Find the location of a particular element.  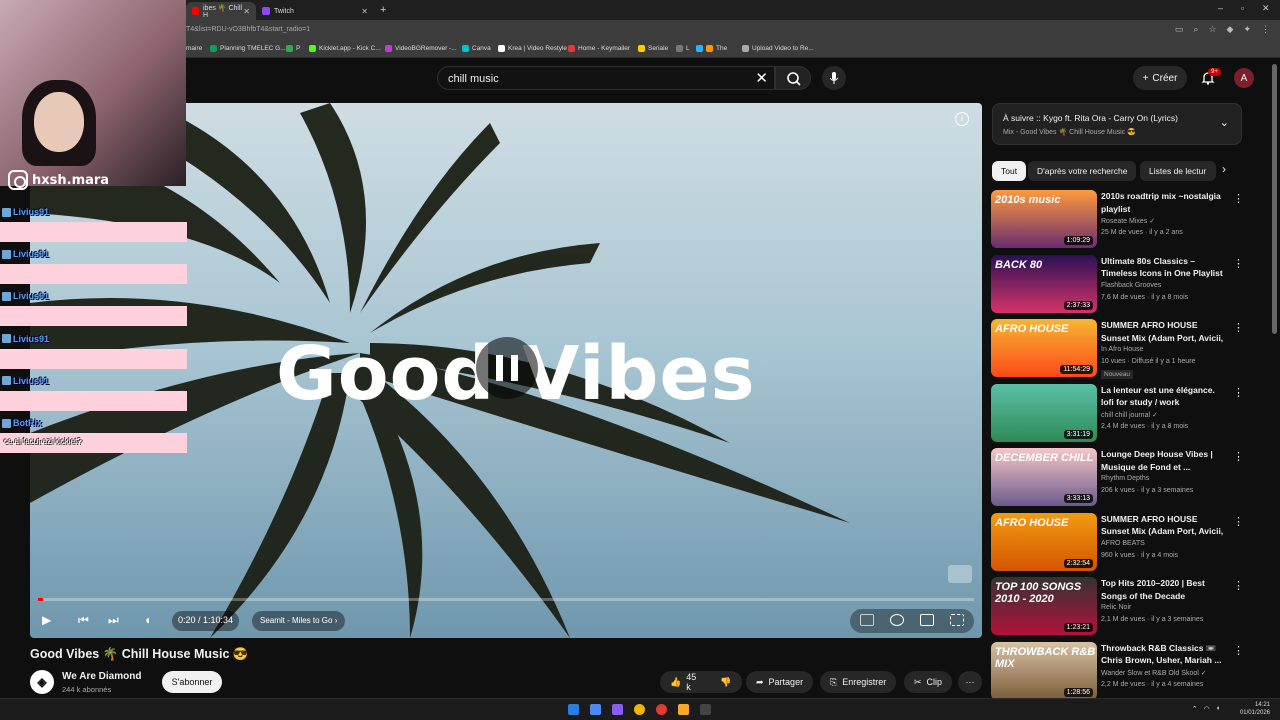

obs-icon is located at coordinates (661, 709).